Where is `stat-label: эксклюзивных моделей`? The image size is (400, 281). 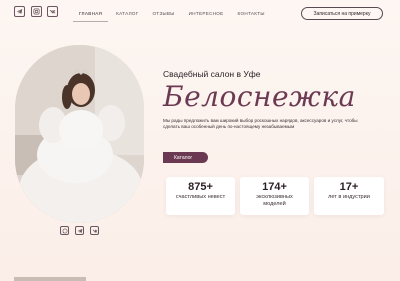 stat-label: эксклюзивных моделей is located at coordinates (274, 200).